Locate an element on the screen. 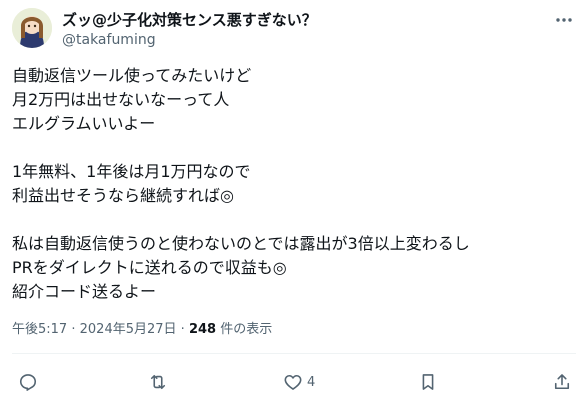 This screenshot has width=588, height=410. reply-button is located at coordinates (30, 382).